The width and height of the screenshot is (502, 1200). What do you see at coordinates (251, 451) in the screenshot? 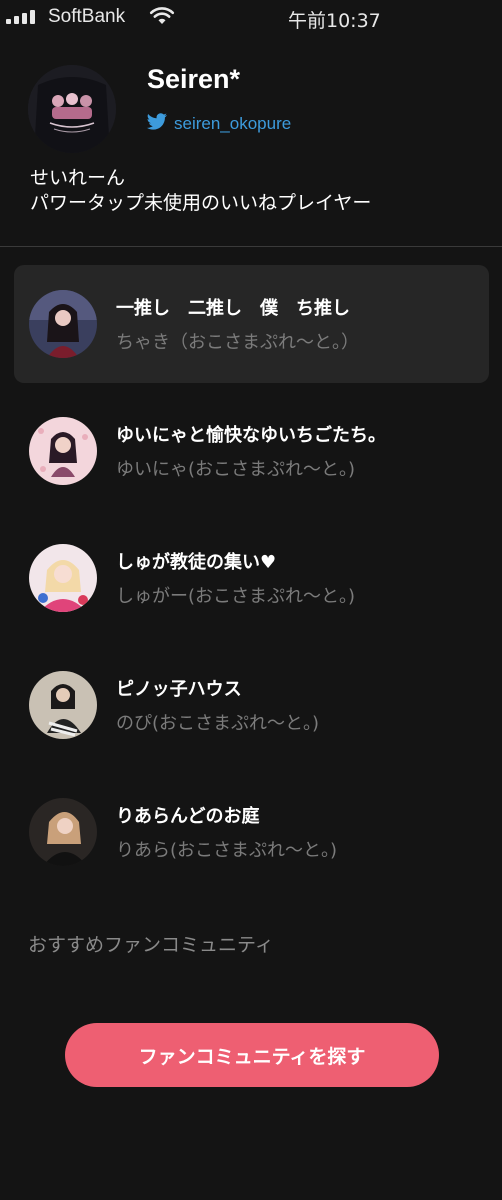
I see `community-item: ゆいにゃと愉快なゆいちごたち。 ゆいにゃ(おこさまぷれ〜と。)` at bounding box center [251, 451].